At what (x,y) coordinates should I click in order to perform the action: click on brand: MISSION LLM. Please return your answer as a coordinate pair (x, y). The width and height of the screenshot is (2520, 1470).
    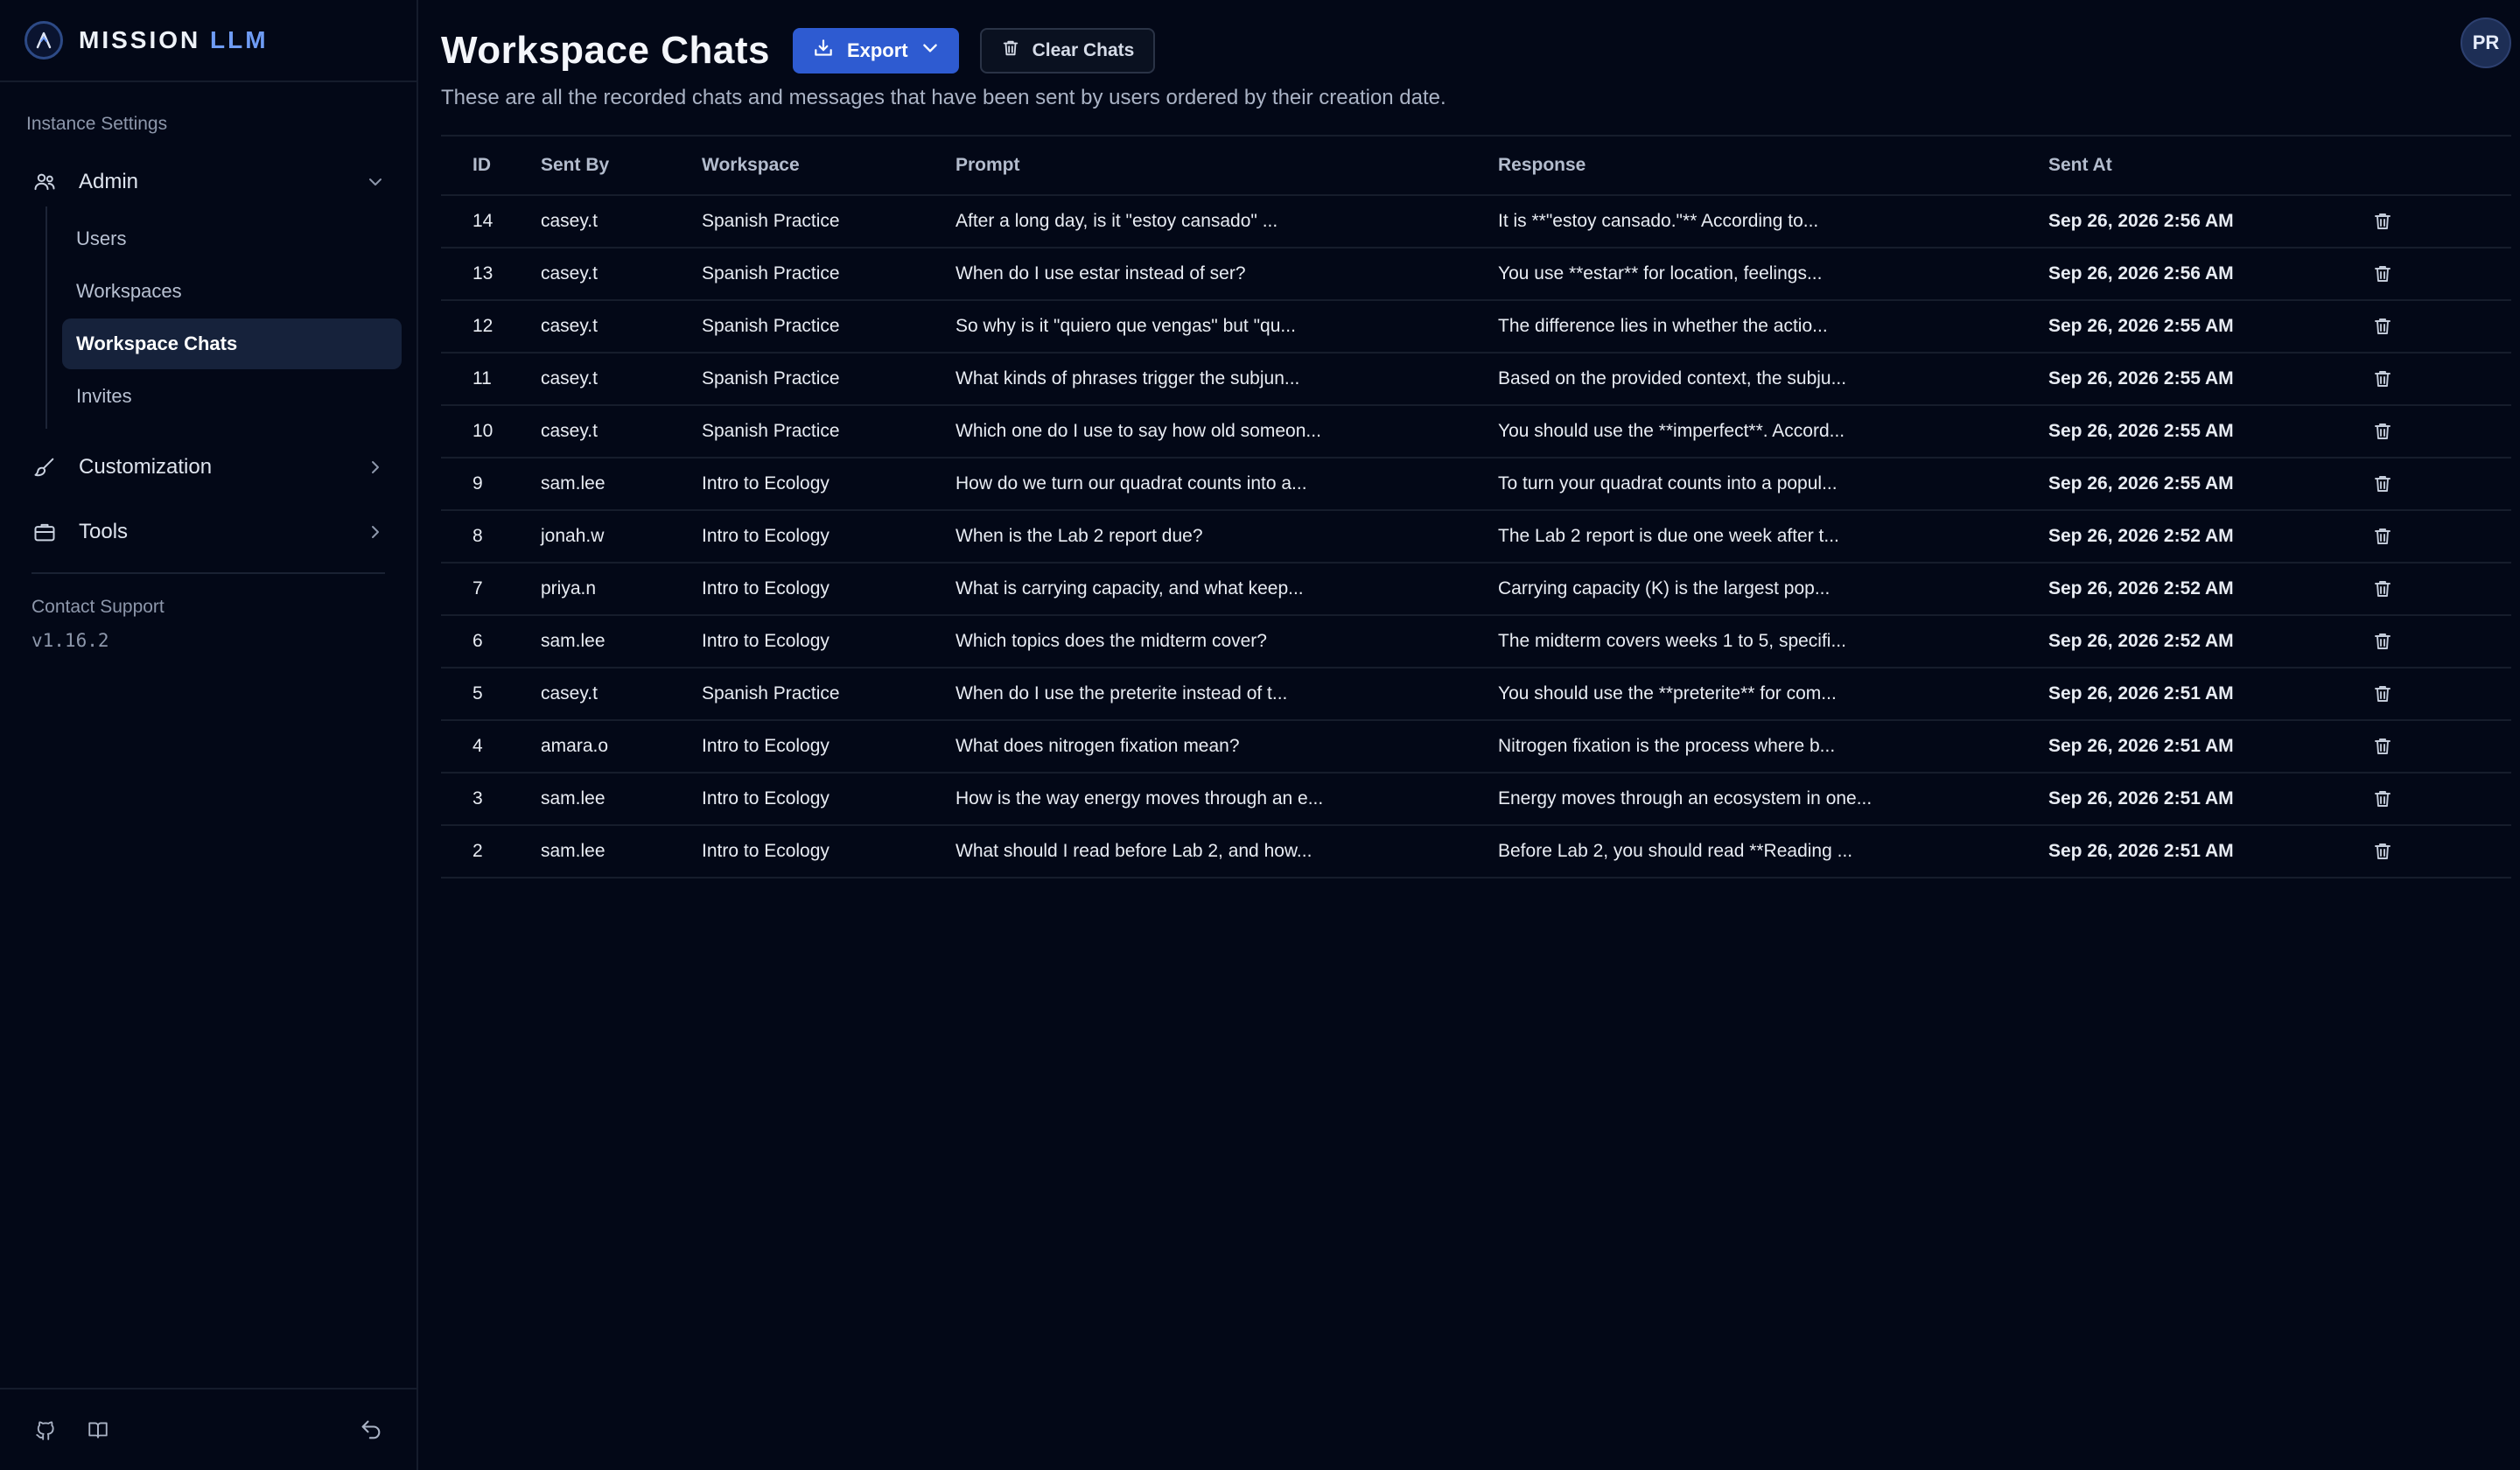
    Looking at the image, I should click on (208, 41).